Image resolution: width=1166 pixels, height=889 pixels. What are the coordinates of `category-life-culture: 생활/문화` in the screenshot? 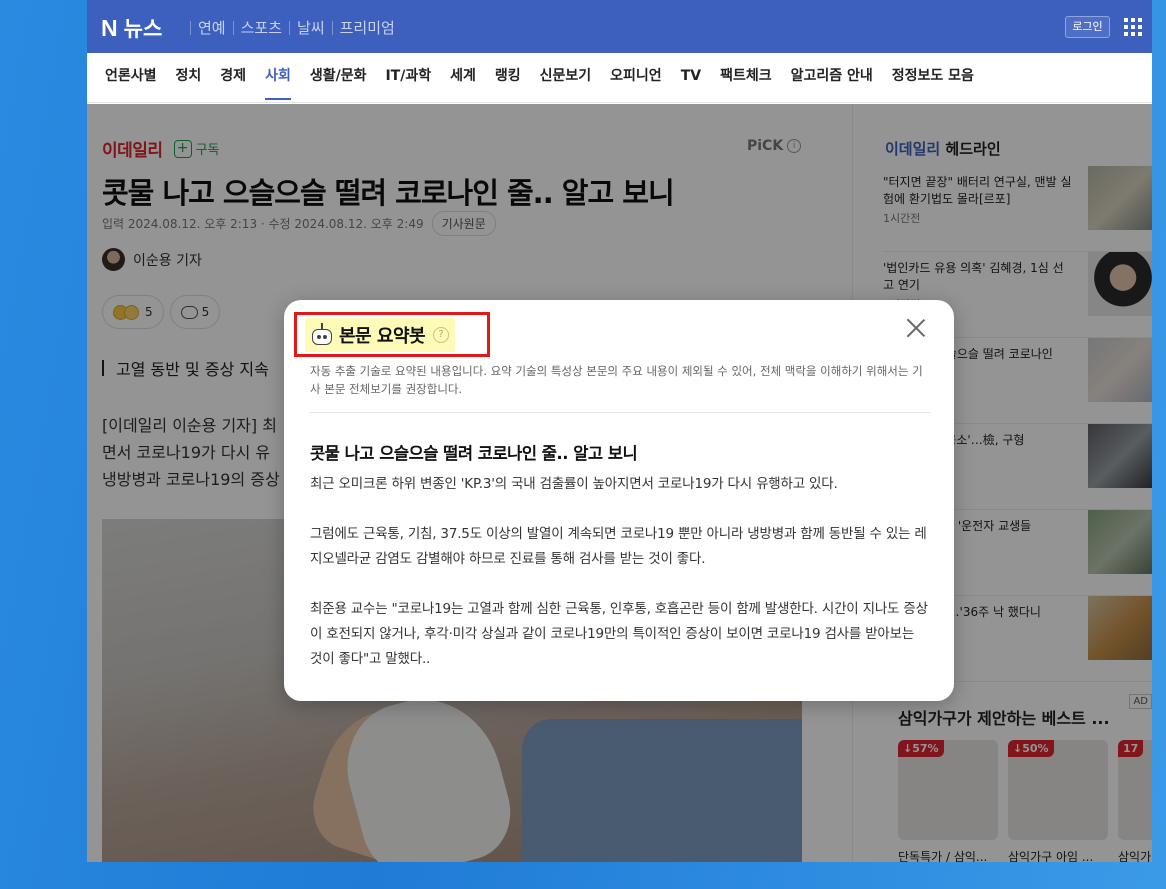 It's located at (338, 78).